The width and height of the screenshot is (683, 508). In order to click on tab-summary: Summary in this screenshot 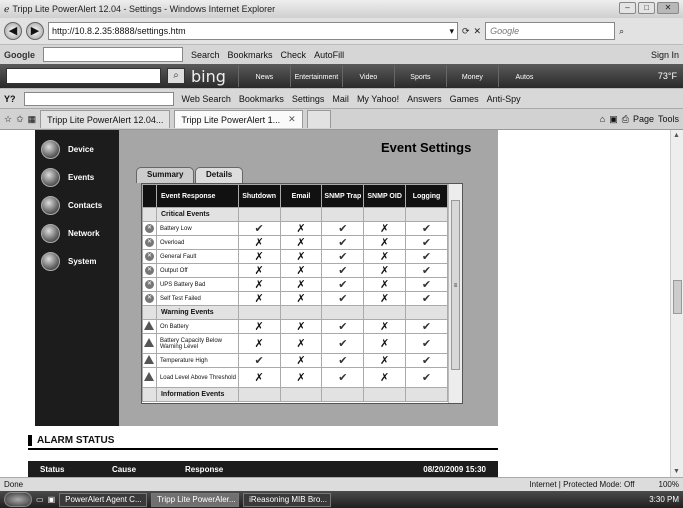, I will do `click(165, 175)`.